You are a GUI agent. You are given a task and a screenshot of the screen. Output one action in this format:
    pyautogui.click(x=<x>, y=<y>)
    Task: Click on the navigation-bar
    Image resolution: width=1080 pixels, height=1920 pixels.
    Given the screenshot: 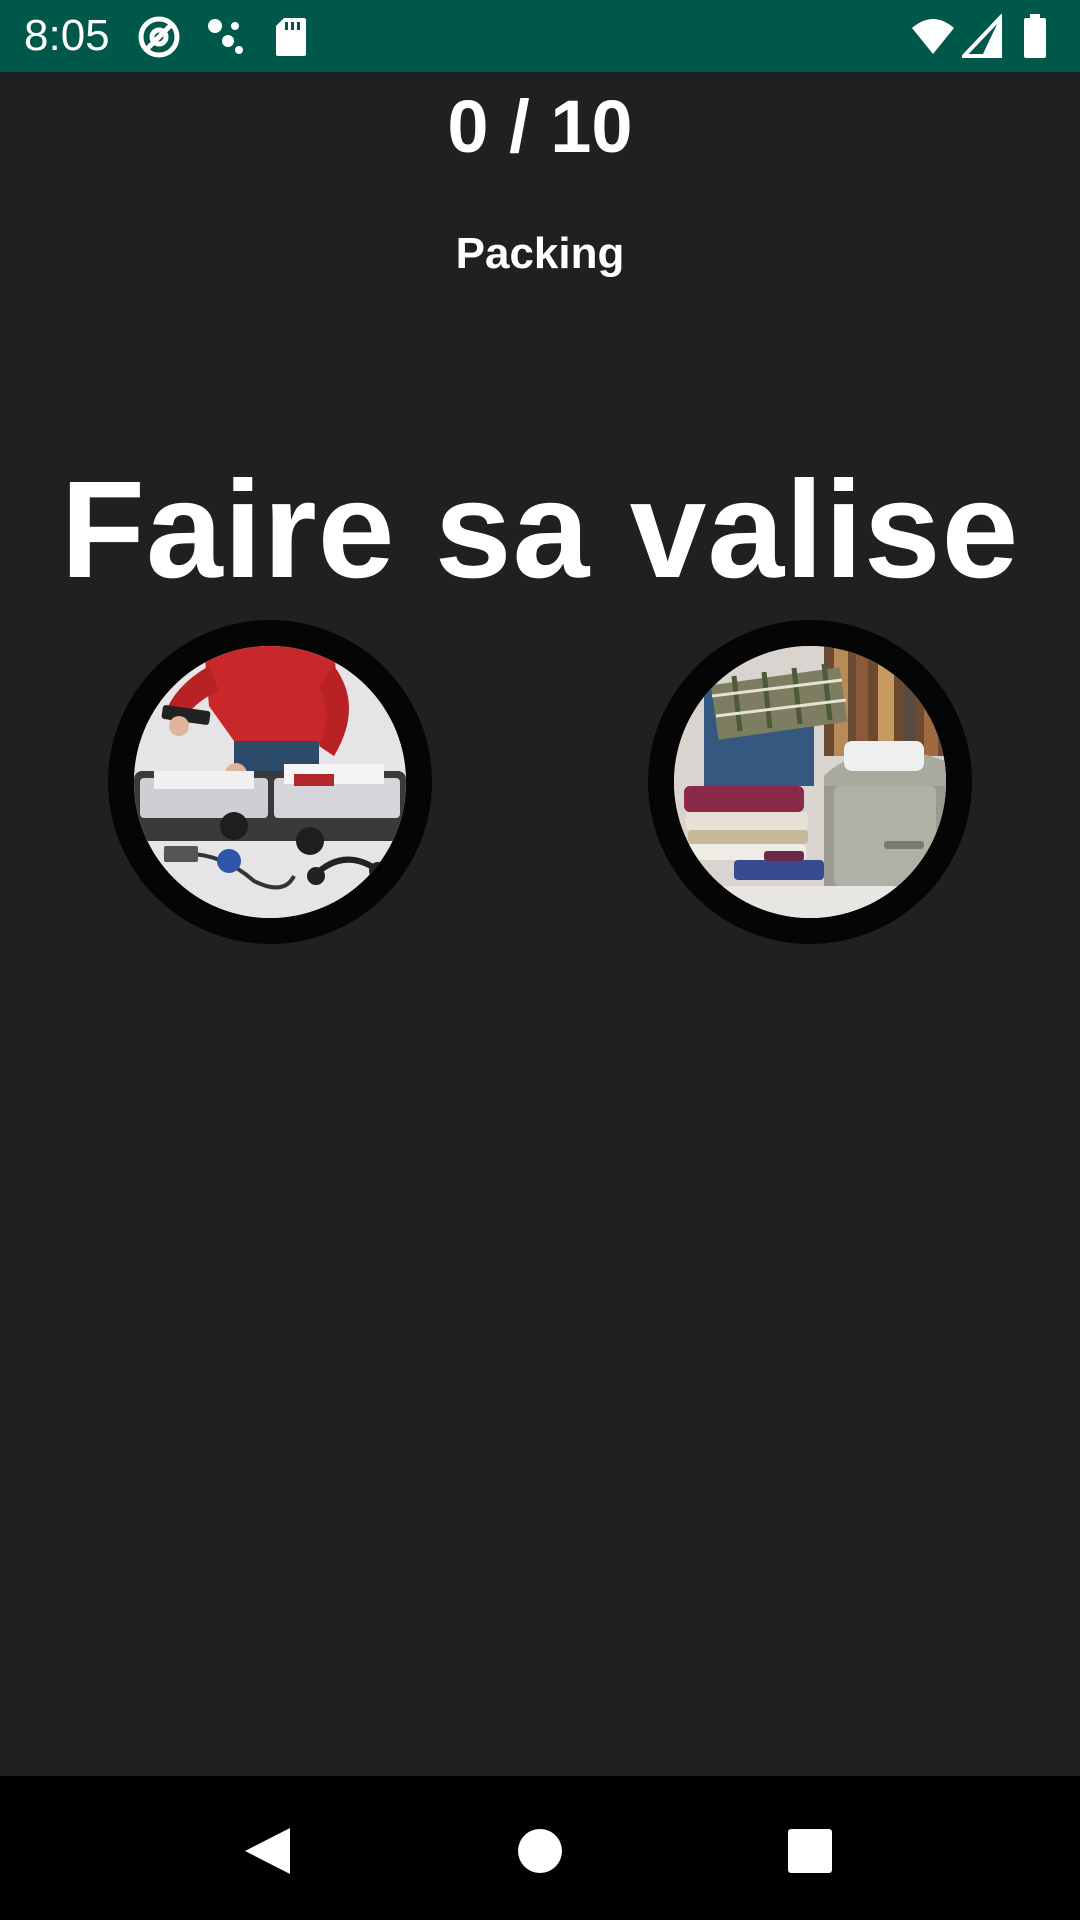 What is the action you would take?
    pyautogui.click(x=540, y=1848)
    